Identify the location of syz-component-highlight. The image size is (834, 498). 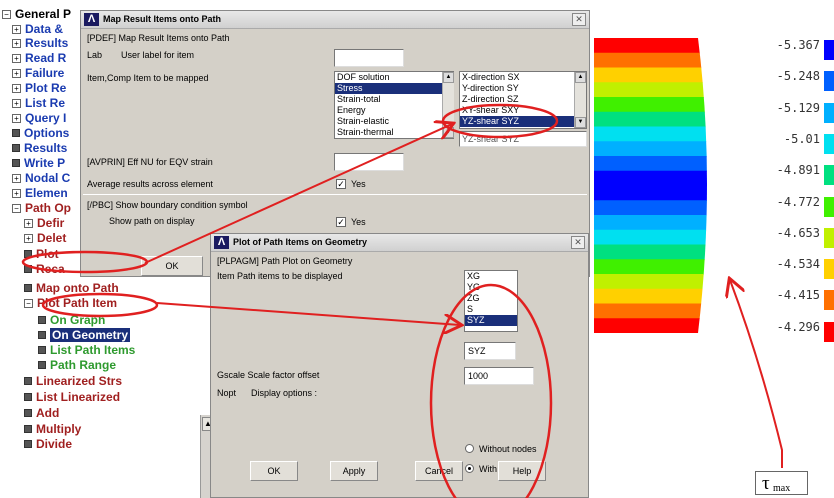
(500, 121).